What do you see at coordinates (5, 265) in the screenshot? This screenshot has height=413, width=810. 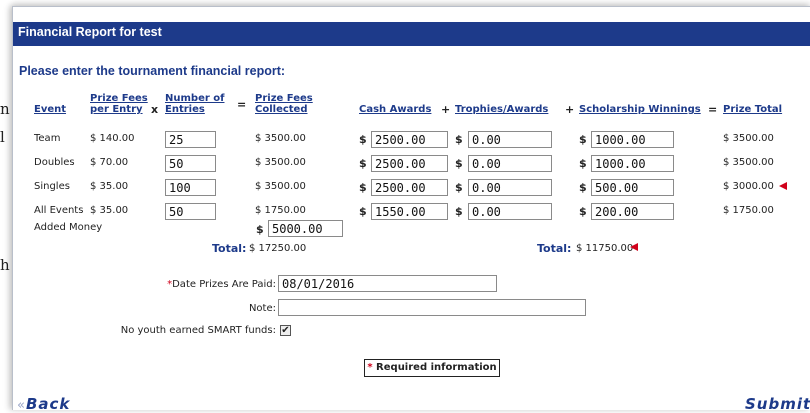 I see `background-text-fragment: h` at bounding box center [5, 265].